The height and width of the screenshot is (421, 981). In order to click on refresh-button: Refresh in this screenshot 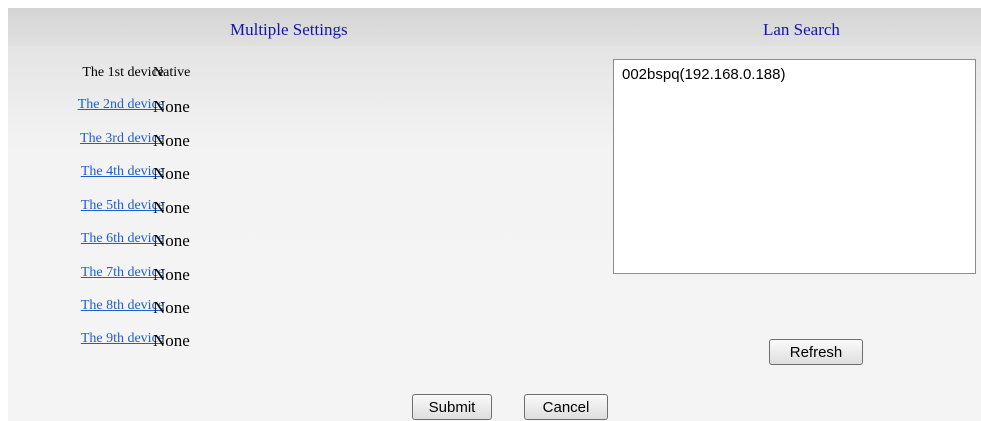, I will do `click(816, 352)`.